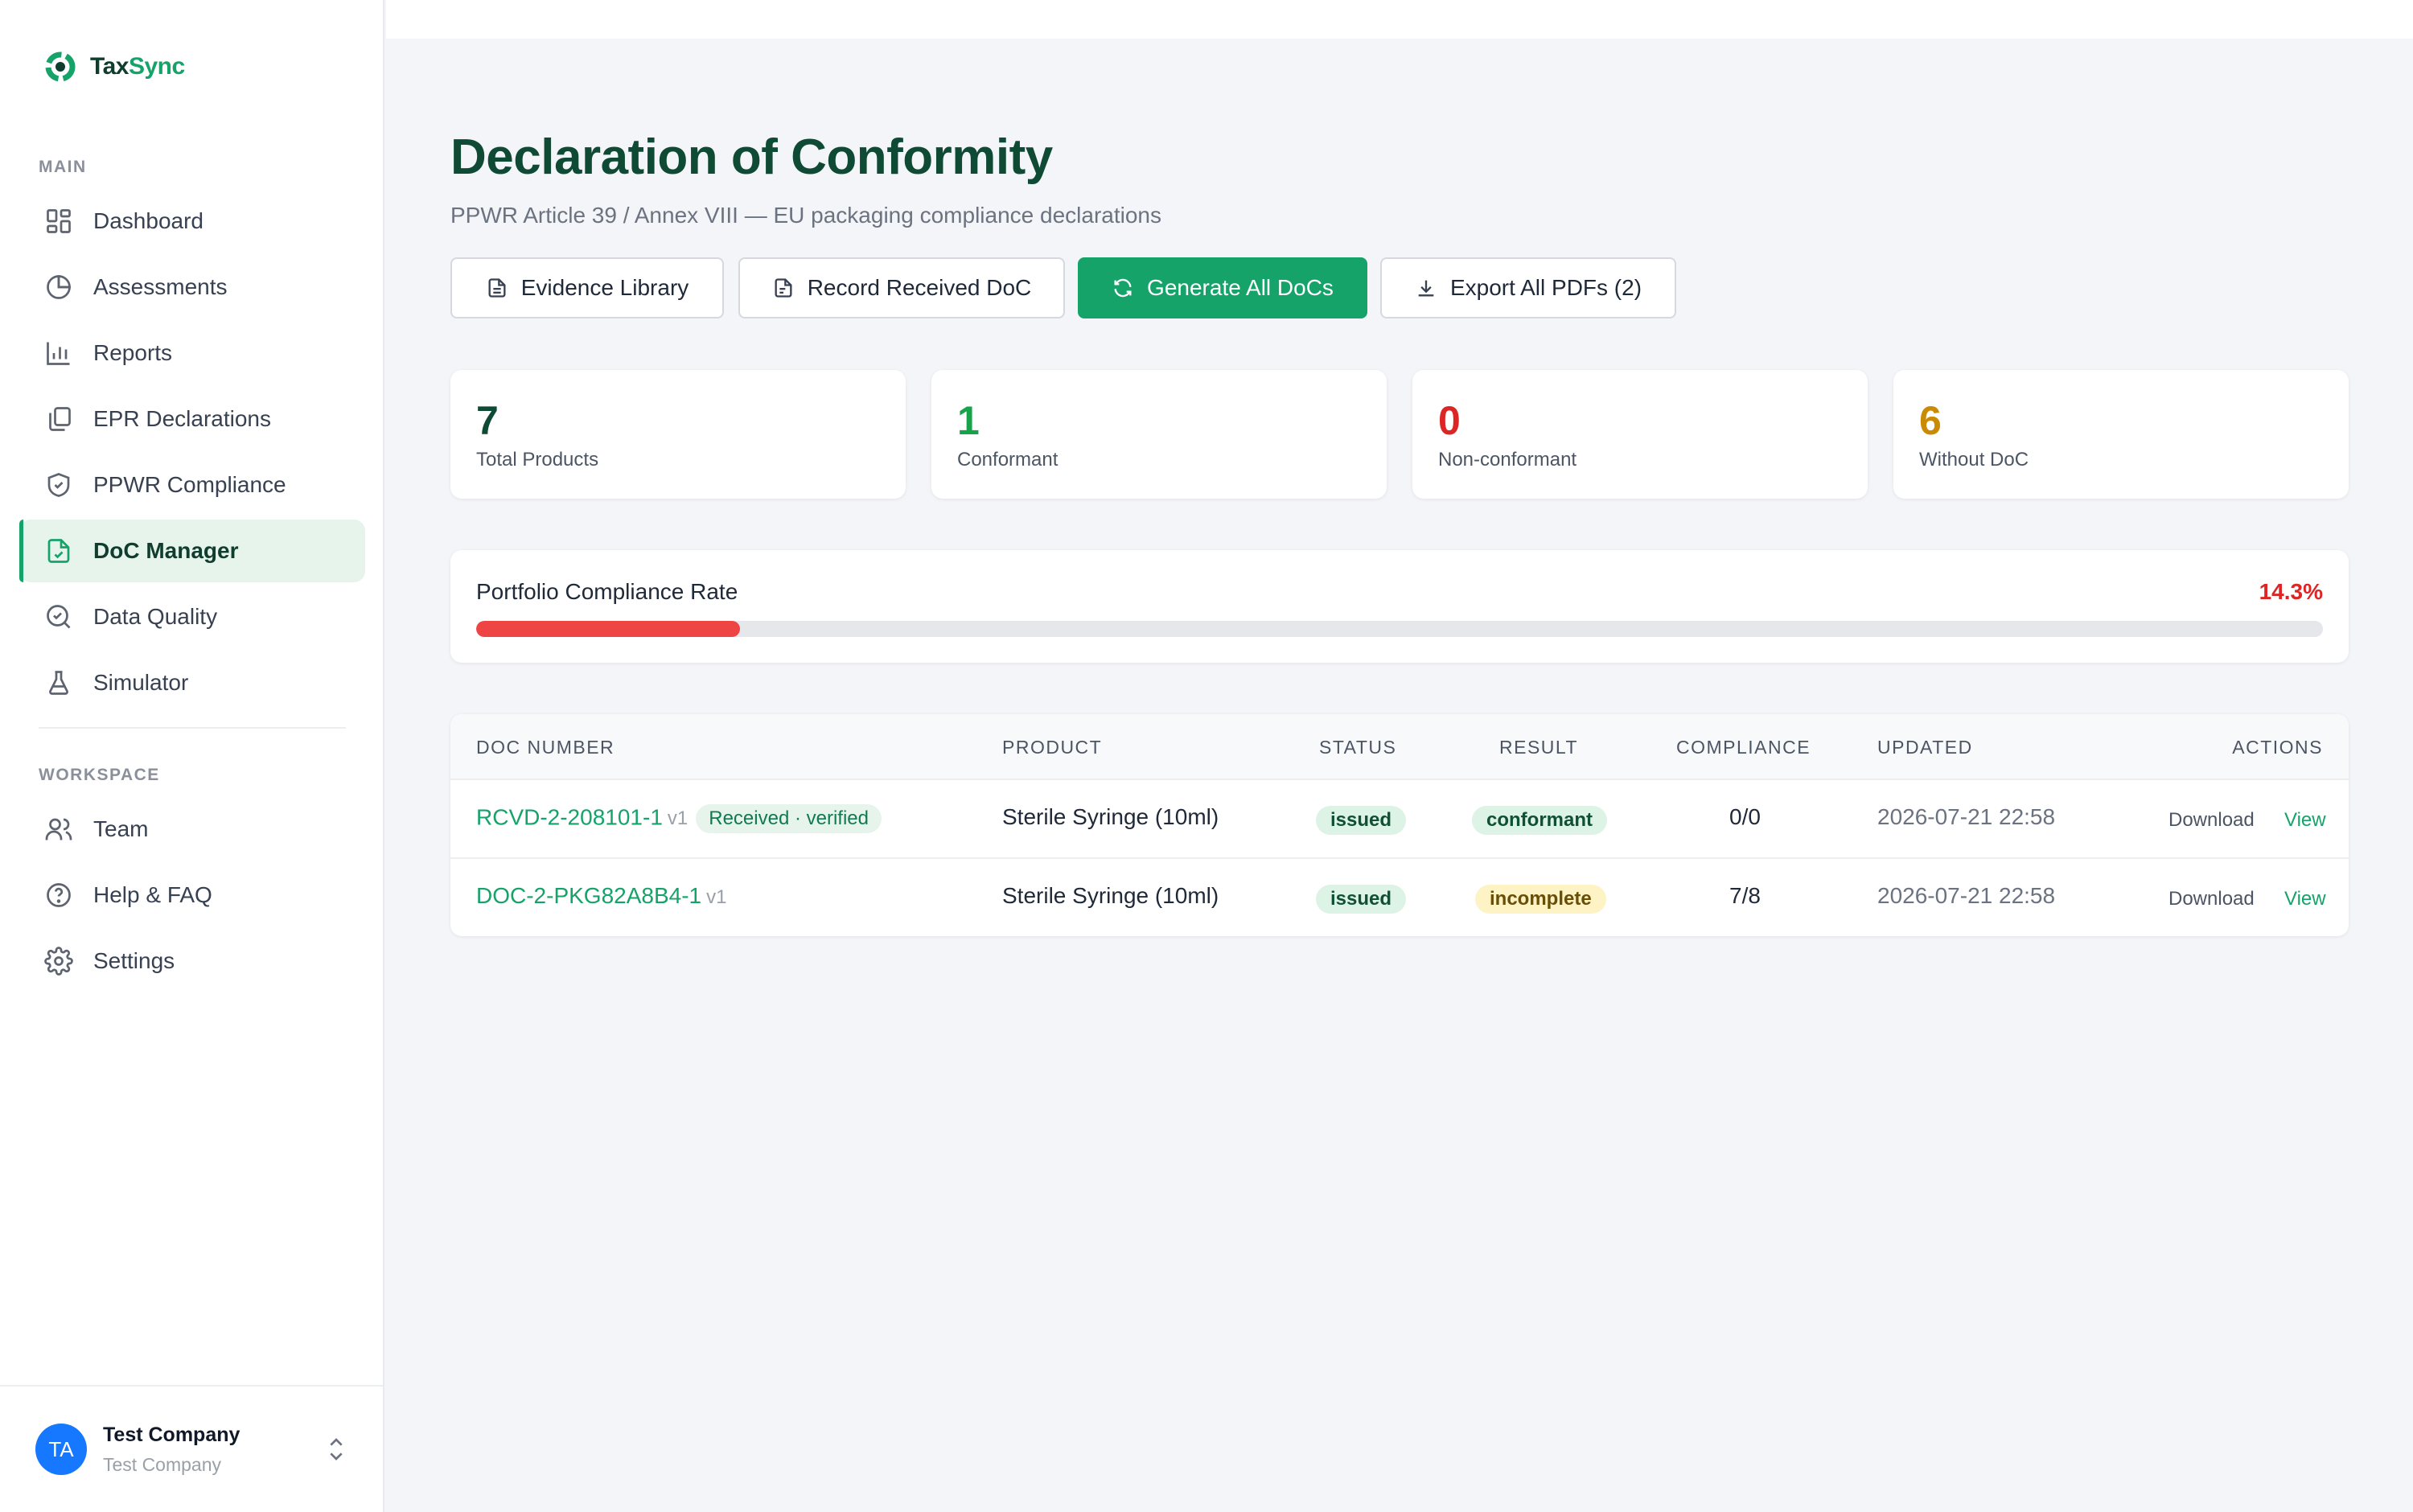 The width and height of the screenshot is (2413, 1512). Describe the element at coordinates (497, 288) in the screenshot. I see `file-text-icon` at that location.